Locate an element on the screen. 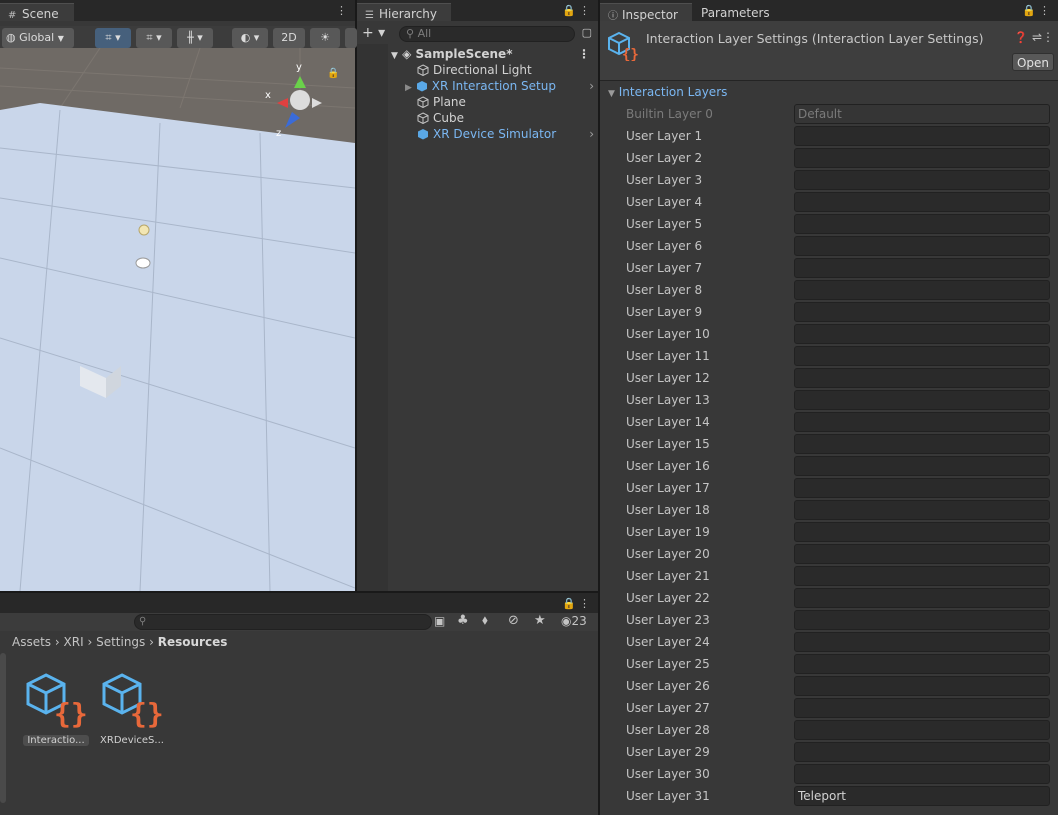  filter-by-type-icon: ♣ is located at coordinates (463, 620).